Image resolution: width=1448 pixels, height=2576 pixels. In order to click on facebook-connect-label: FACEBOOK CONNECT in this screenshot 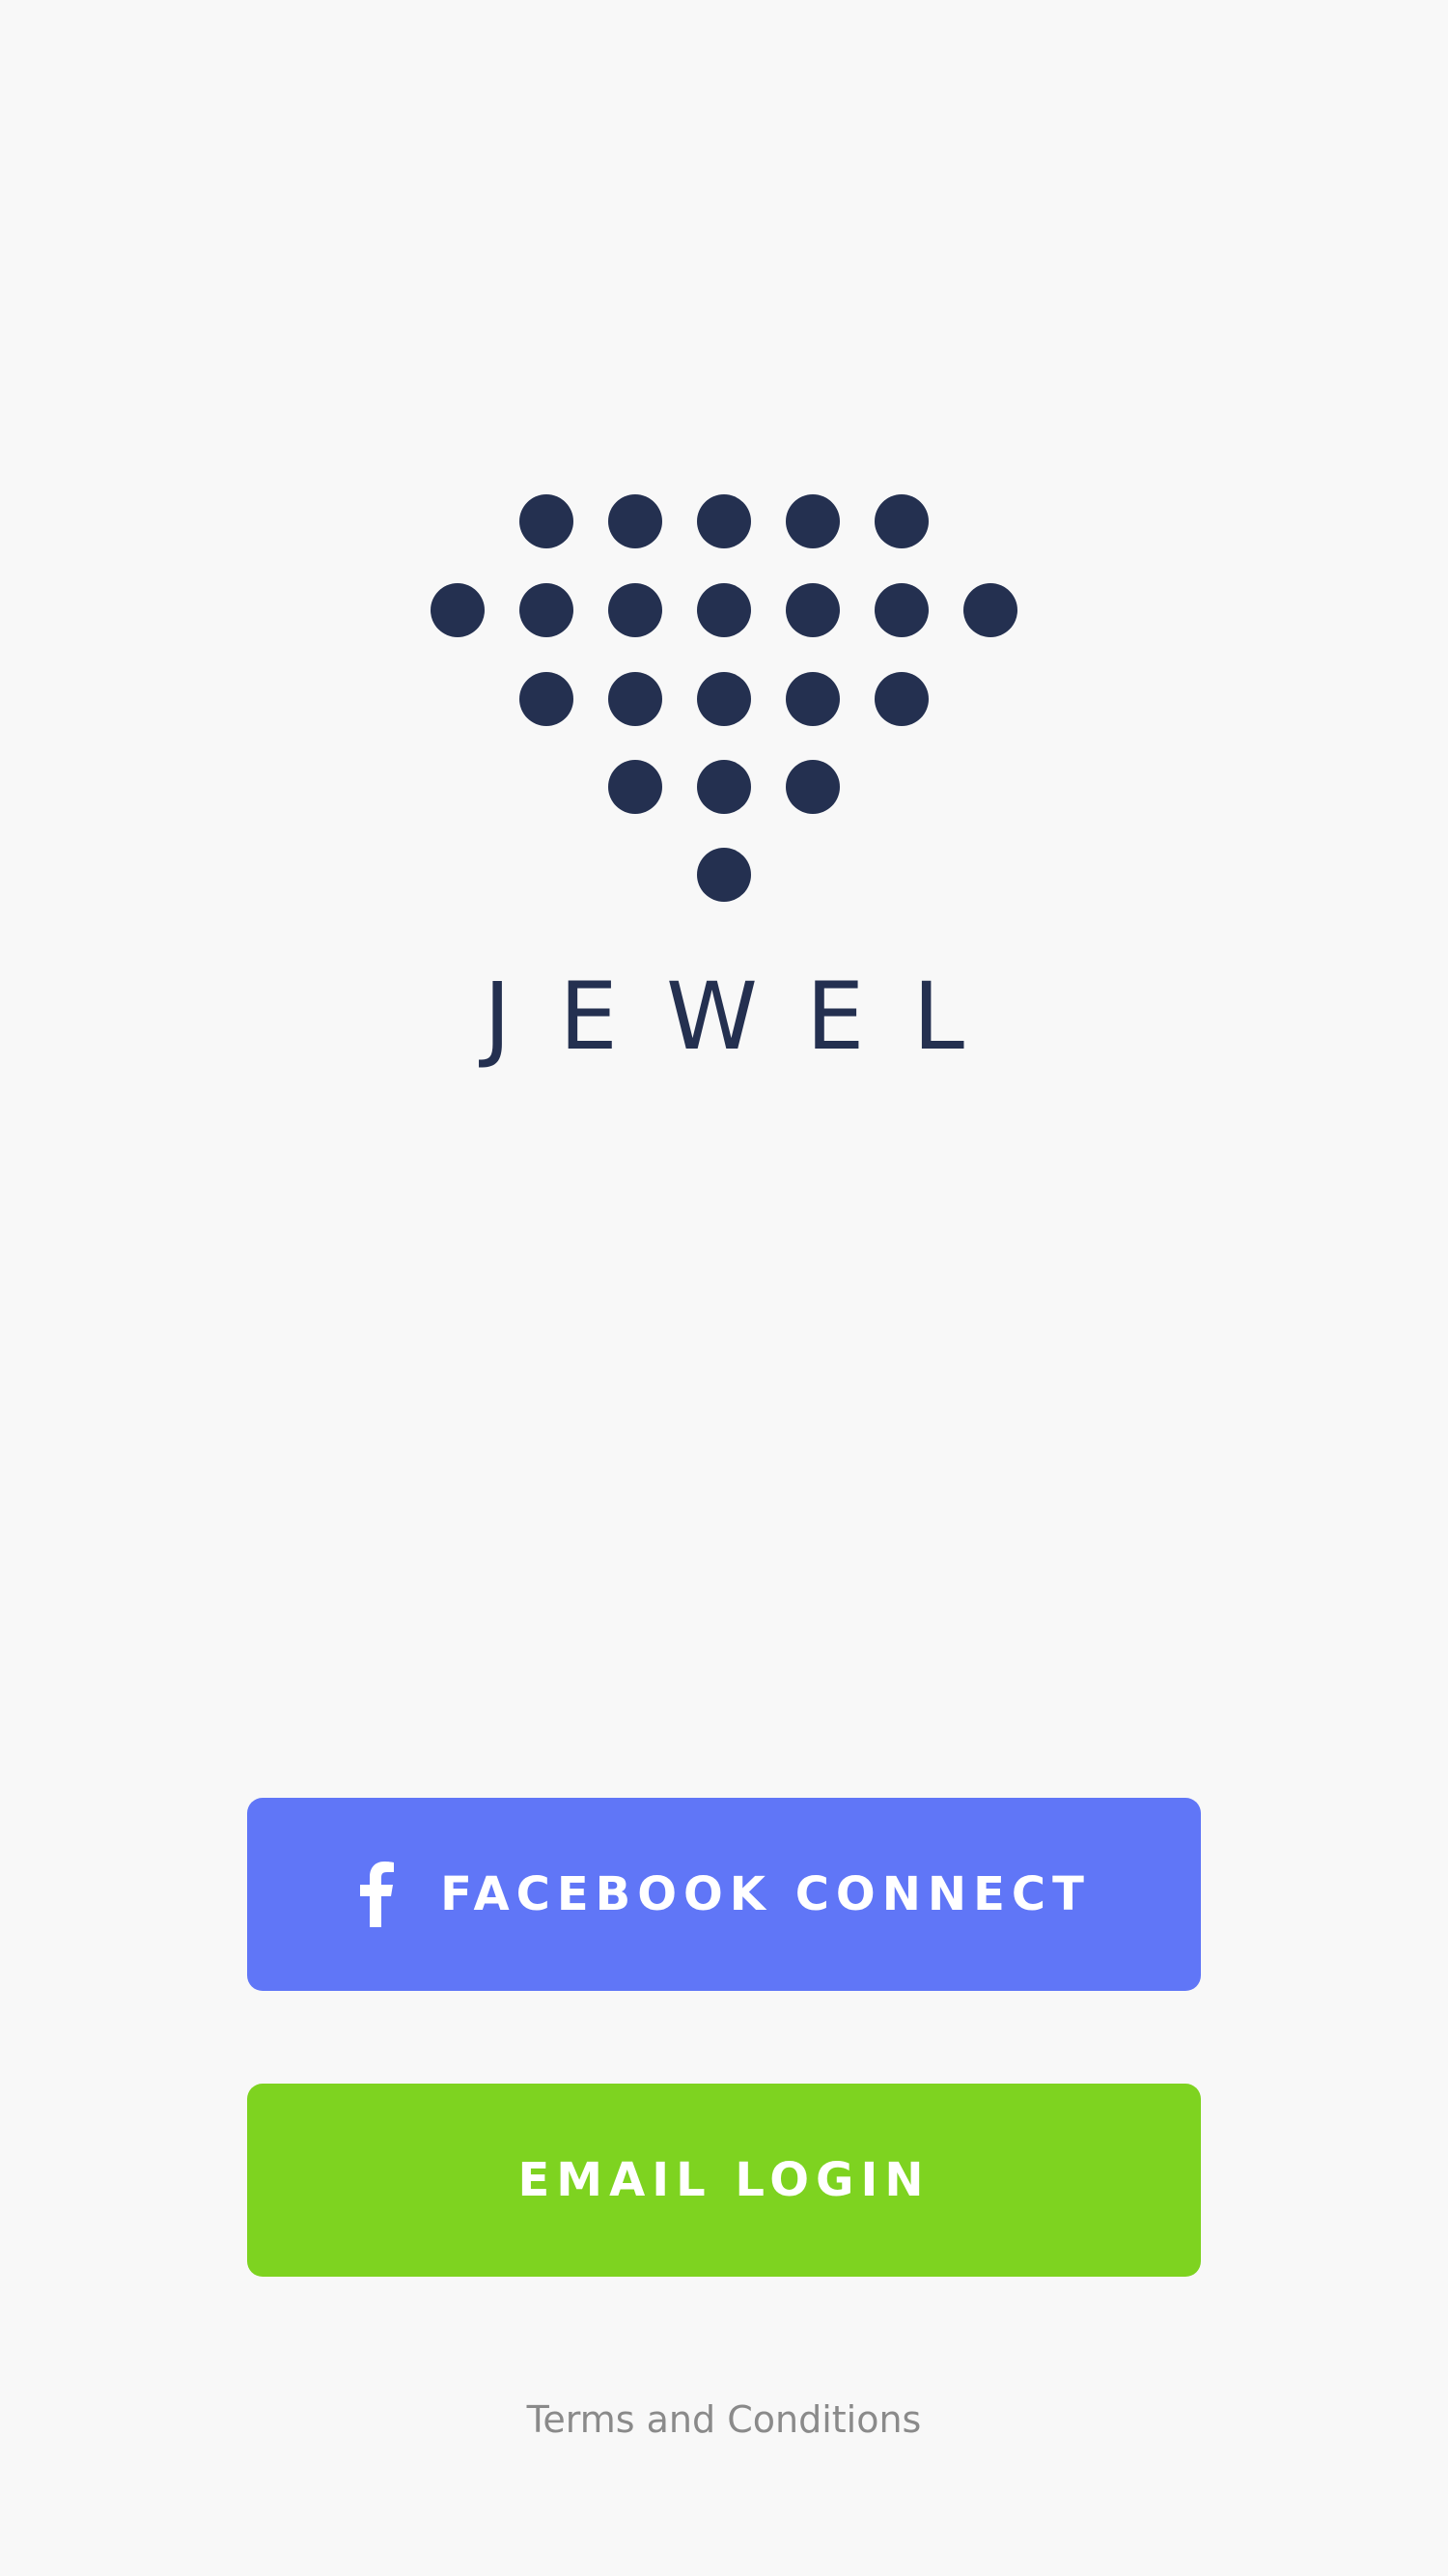, I will do `click(765, 1894)`.